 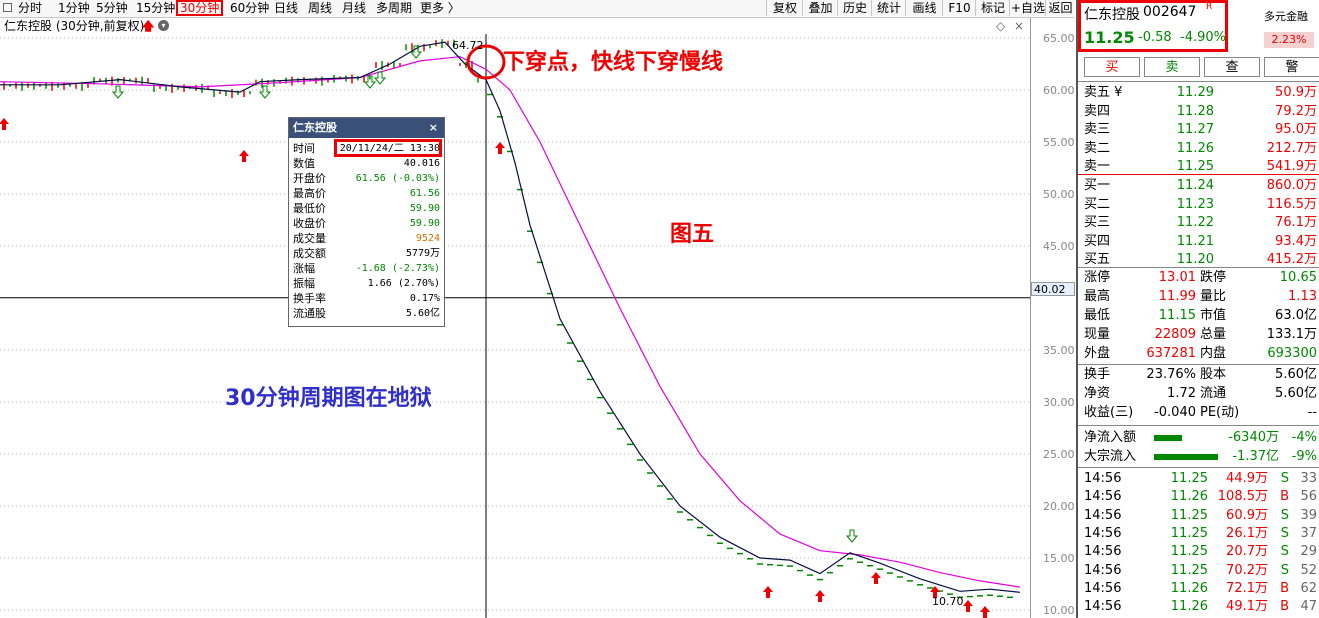 I want to click on stock-flag: R, so click(x=1209, y=7).